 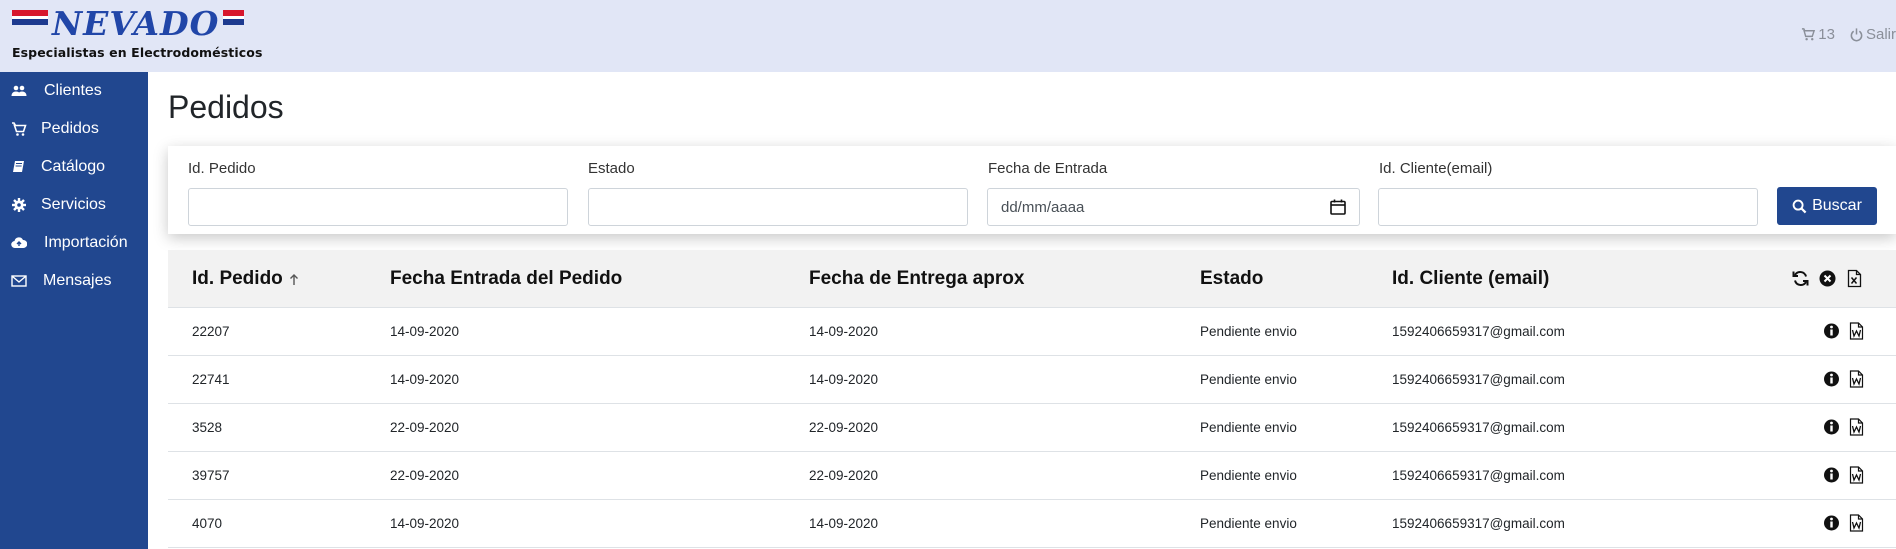 I want to click on clear-filters-icon, so click(x=1827, y=278).